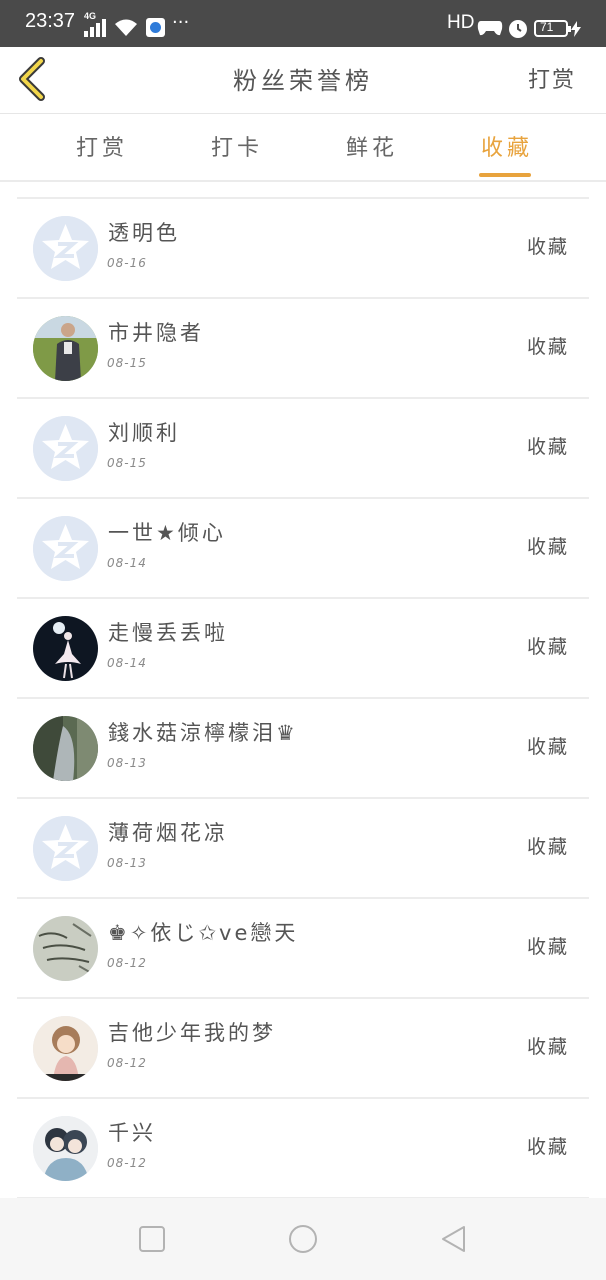 The height and width of the screenshot is (1280, 606). I want to click on fan-name: 千兴, so click(132, 1133).